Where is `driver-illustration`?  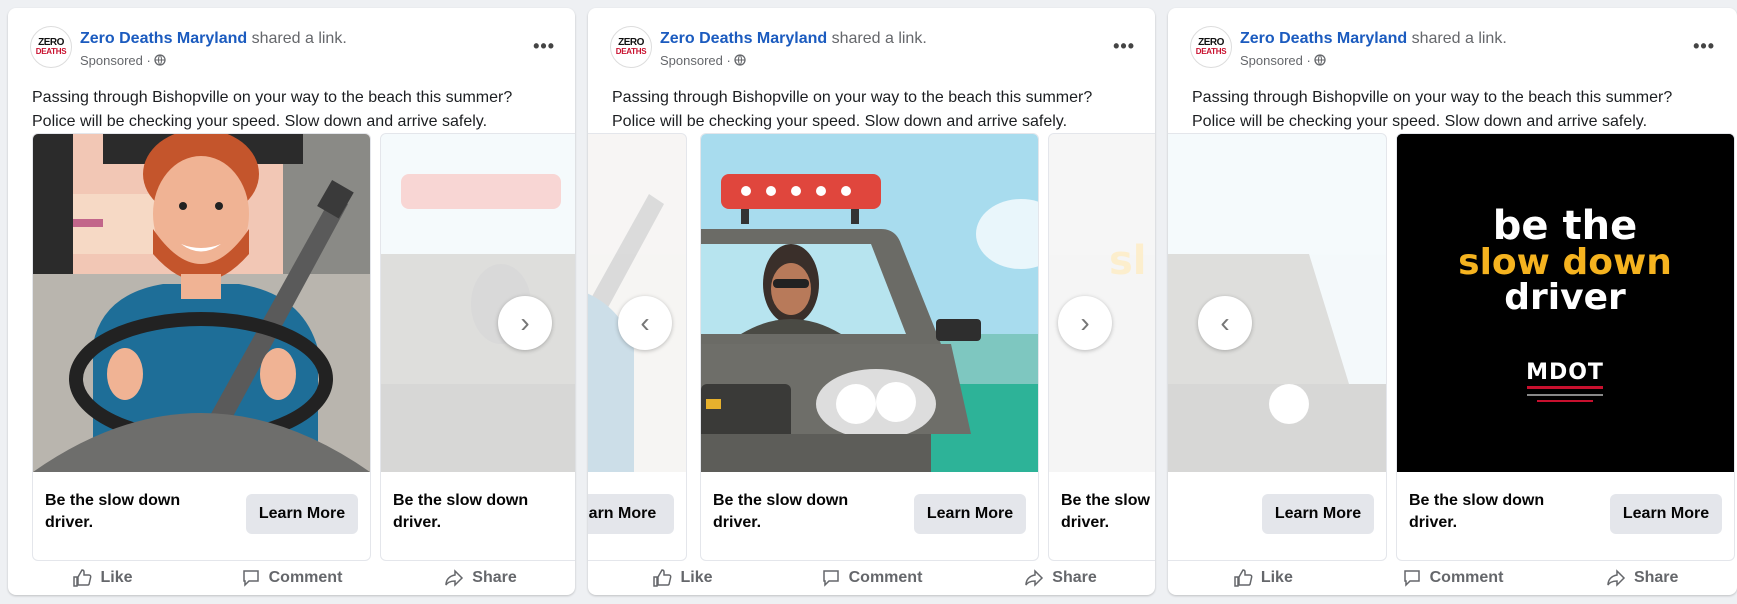
driver-illustration is located at coordinates (201, 303).